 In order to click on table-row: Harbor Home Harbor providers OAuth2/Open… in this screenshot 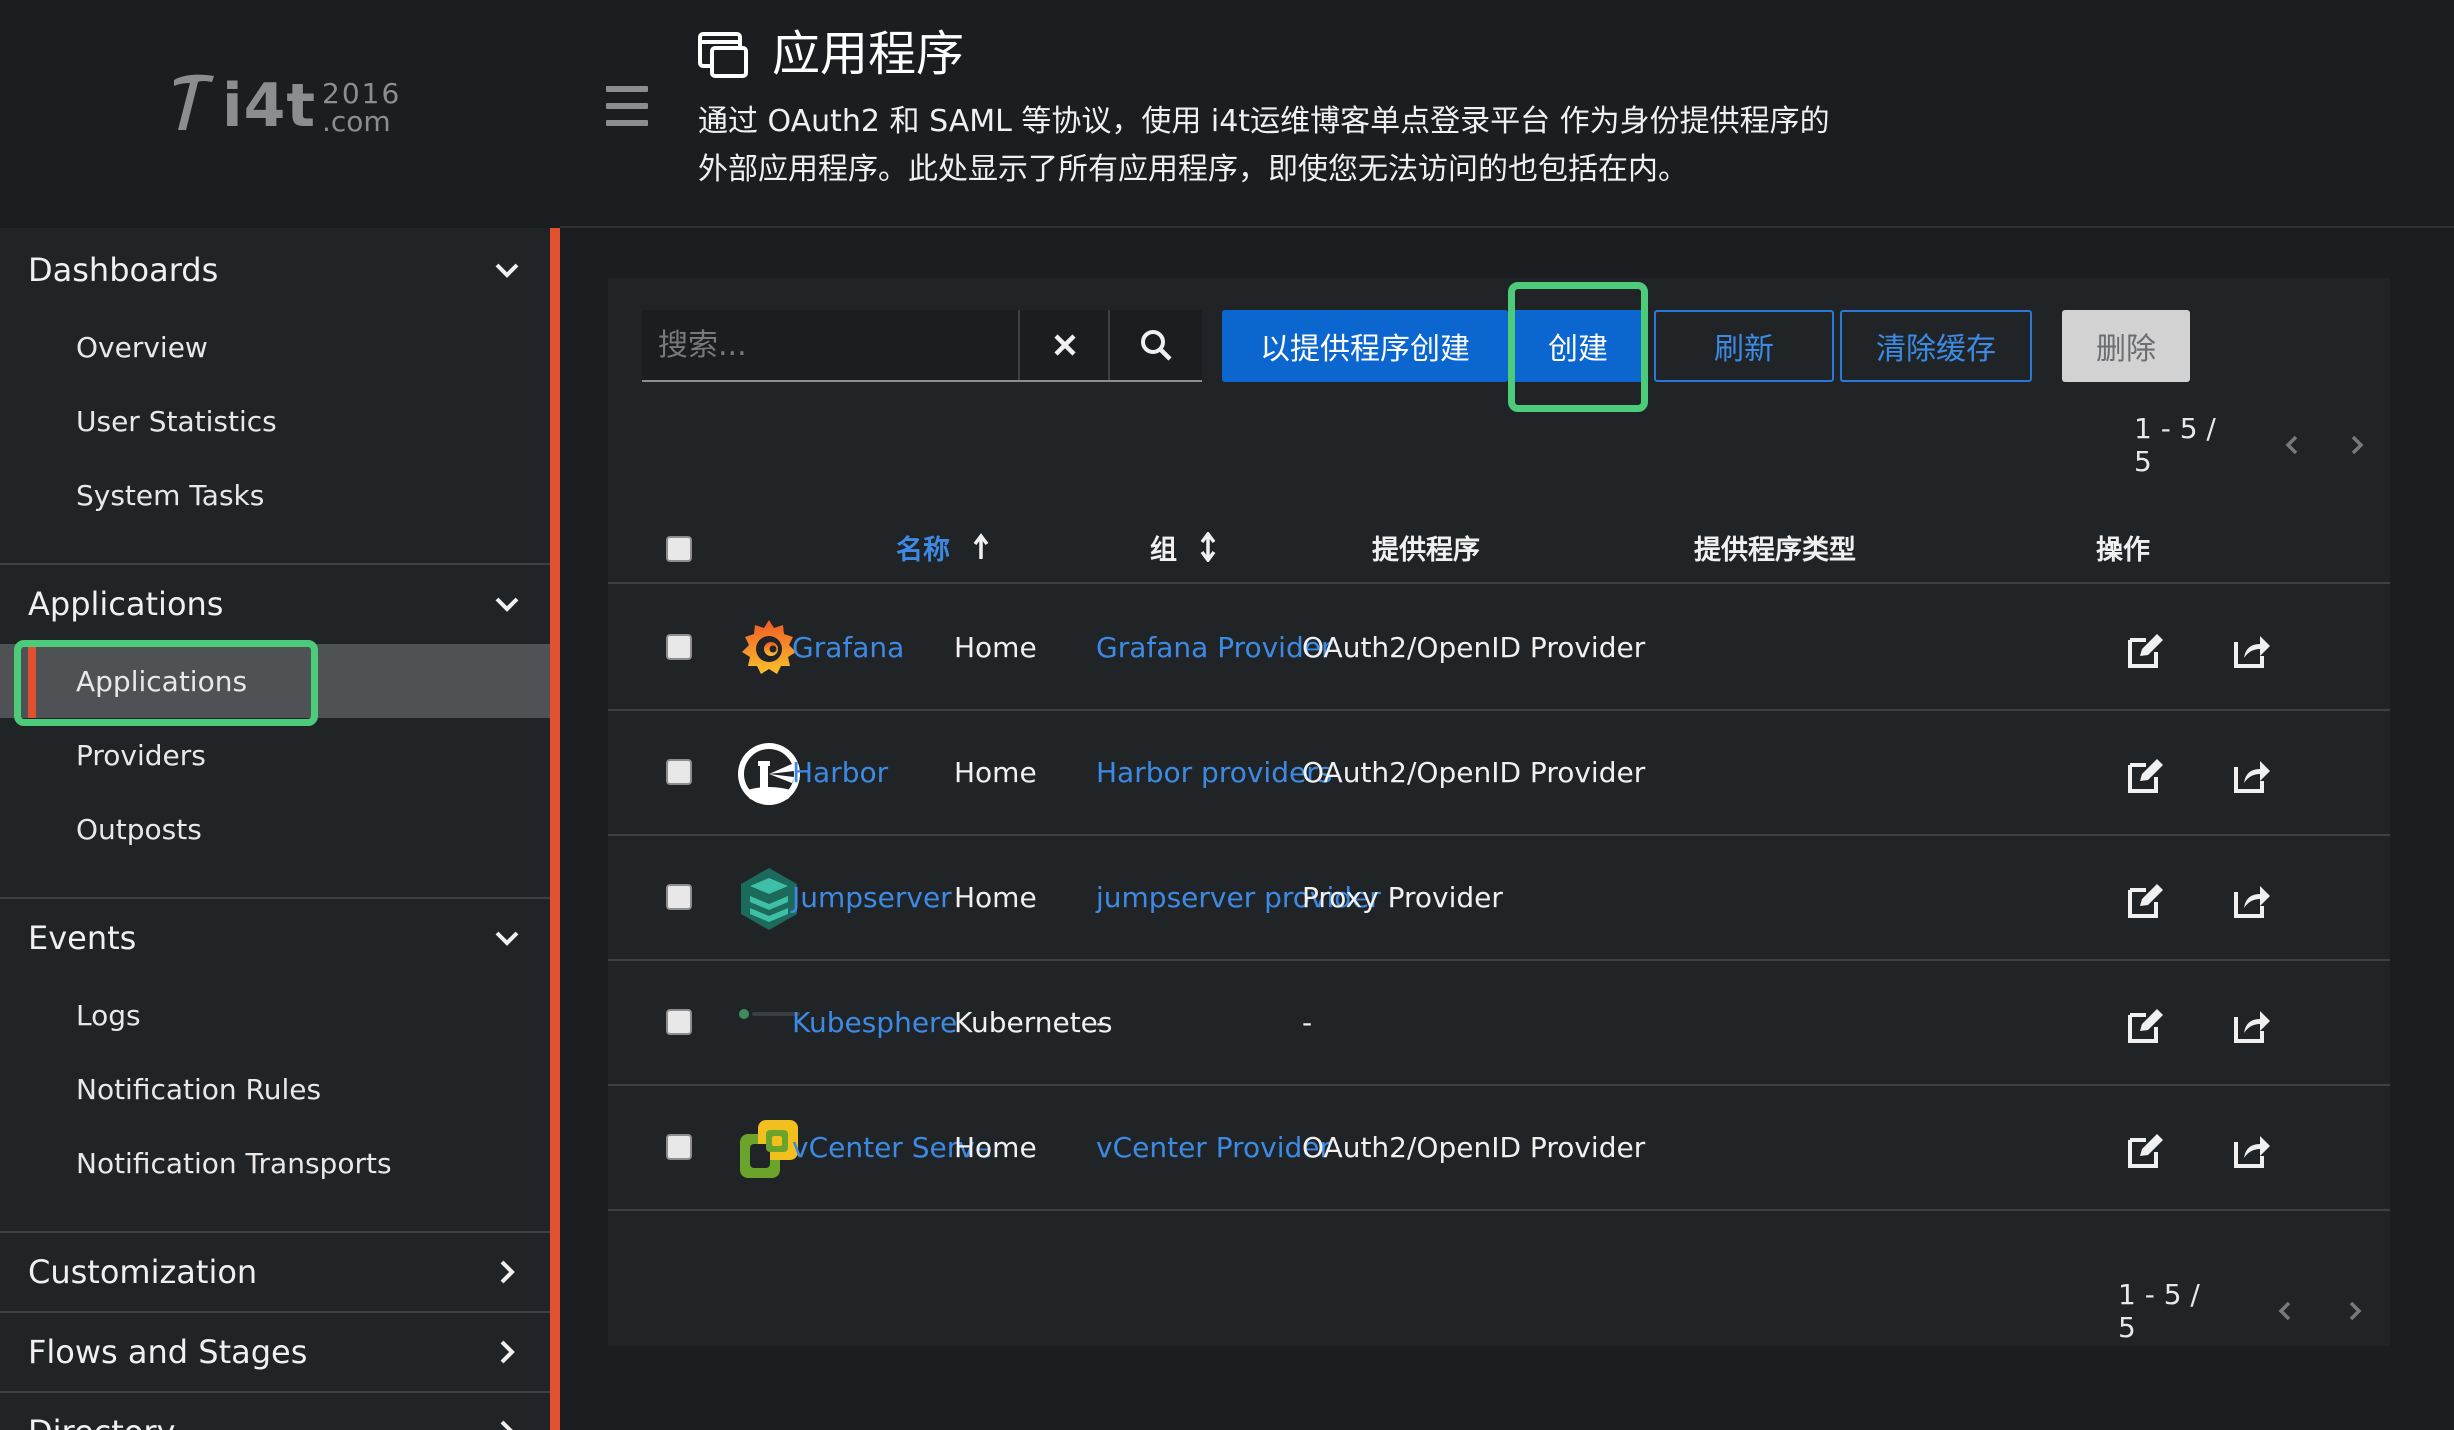, I will do `click(1499, 773)`.